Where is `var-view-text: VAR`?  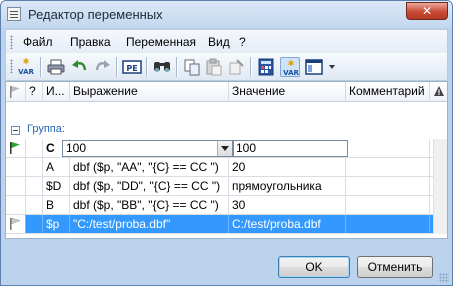 var-view-text: VAR is located at coordinates (291, 73).